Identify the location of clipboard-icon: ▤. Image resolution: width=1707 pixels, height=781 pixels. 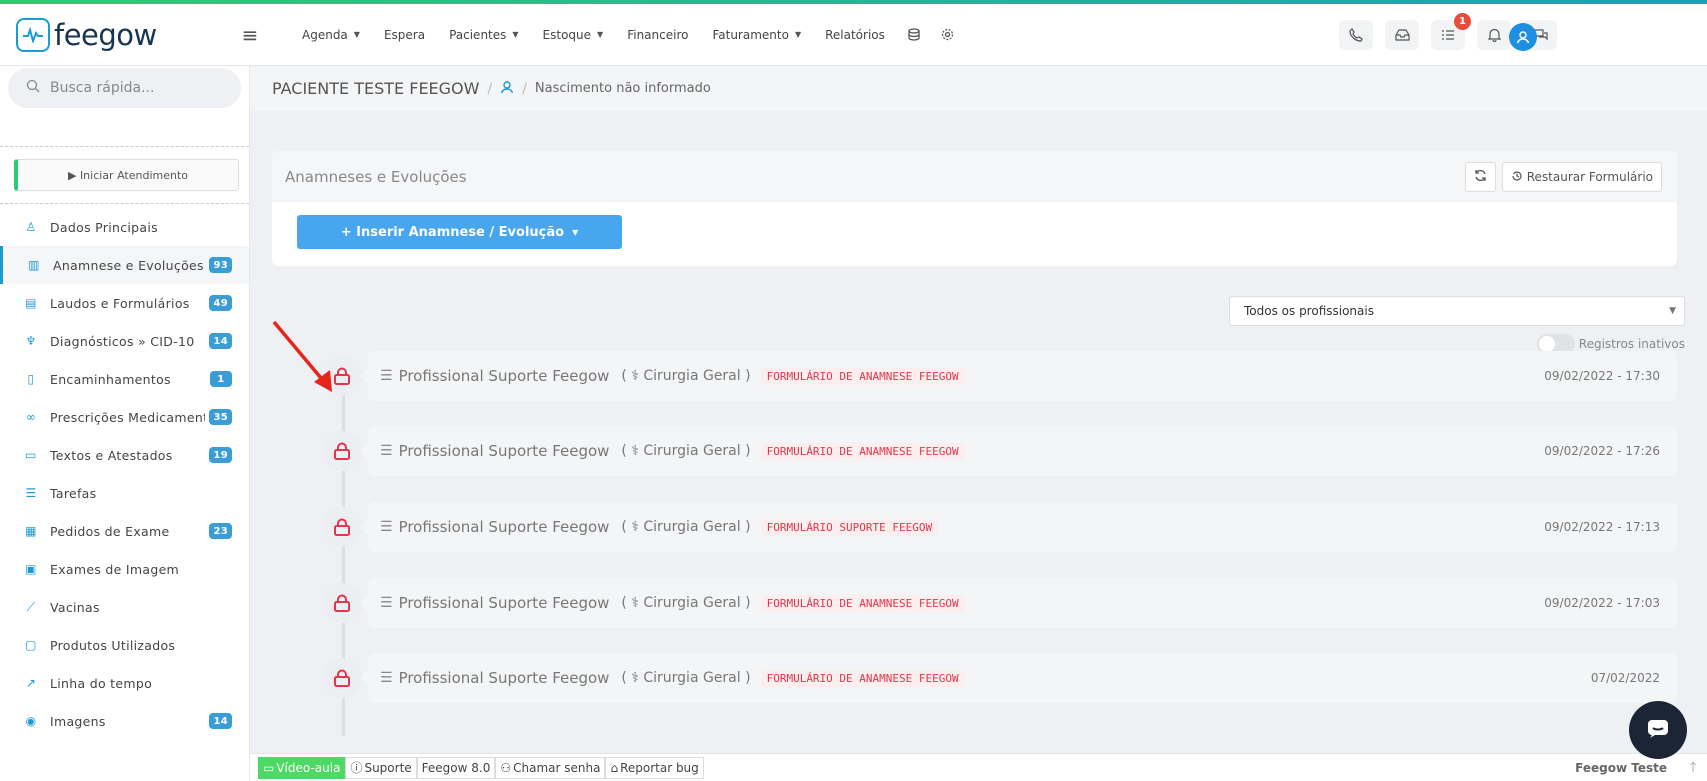
(31, 303).